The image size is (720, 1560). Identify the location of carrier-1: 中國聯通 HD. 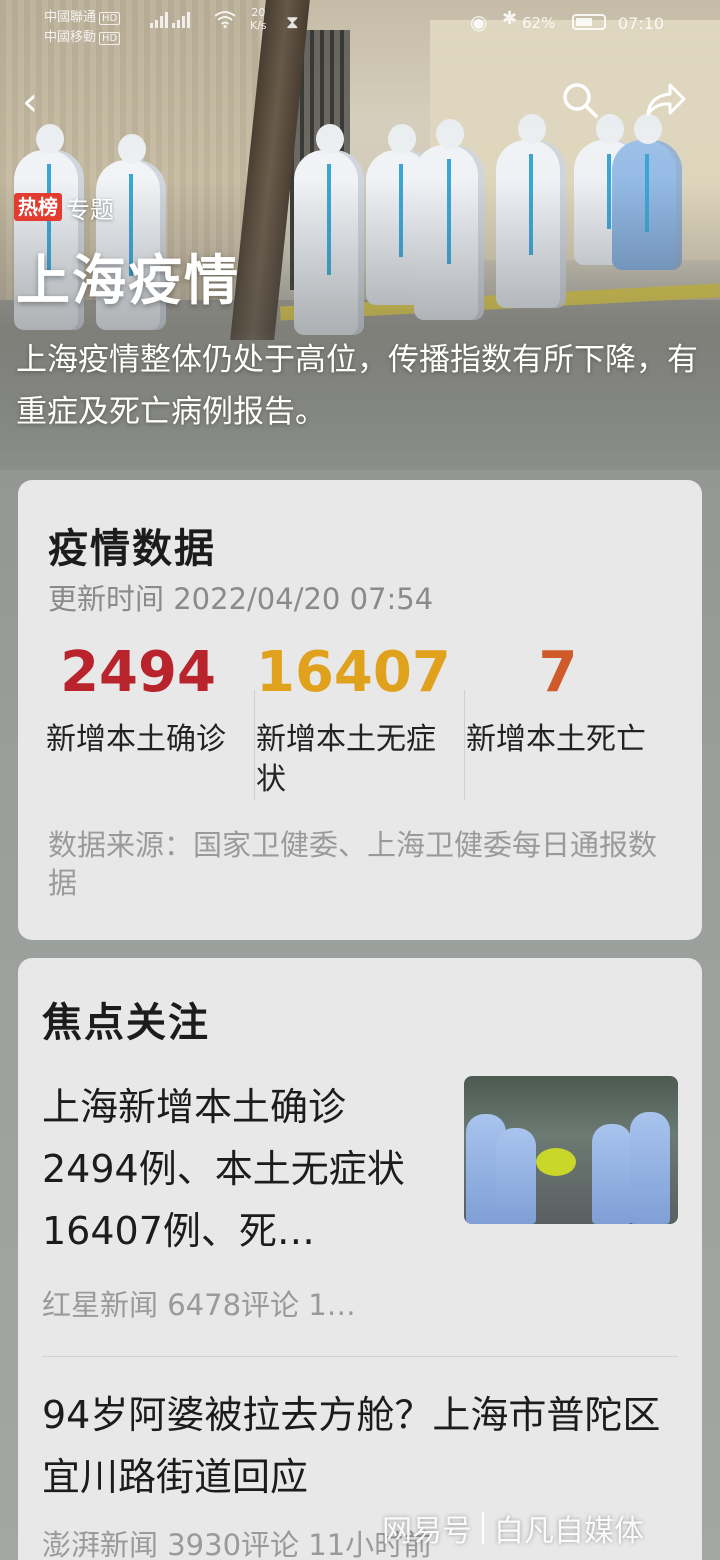
(82, 15).